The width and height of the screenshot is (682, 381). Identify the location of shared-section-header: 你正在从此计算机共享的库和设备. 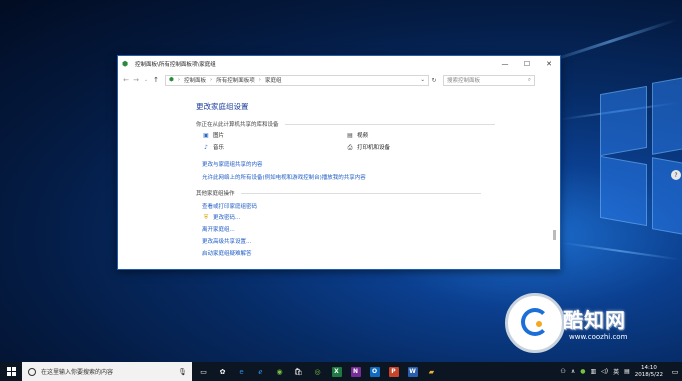
(345, 124).